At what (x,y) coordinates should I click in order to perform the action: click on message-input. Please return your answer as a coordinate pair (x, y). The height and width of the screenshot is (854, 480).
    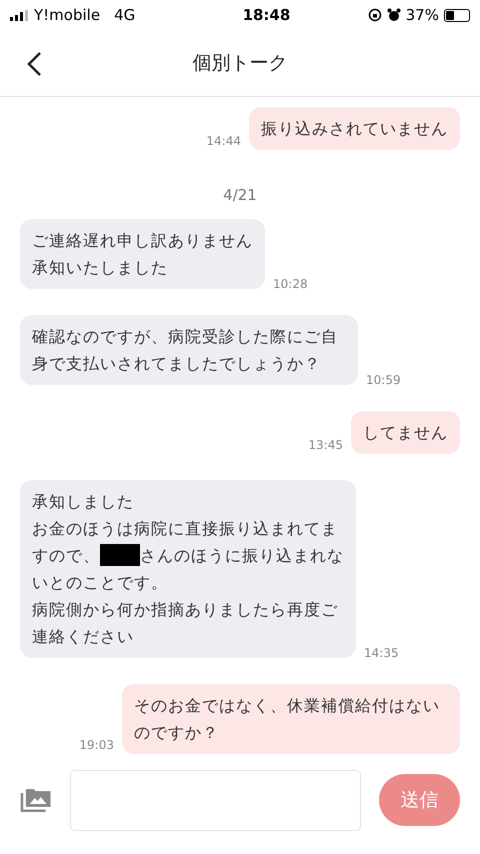
    Looking at the image, I should click on (216, 800).